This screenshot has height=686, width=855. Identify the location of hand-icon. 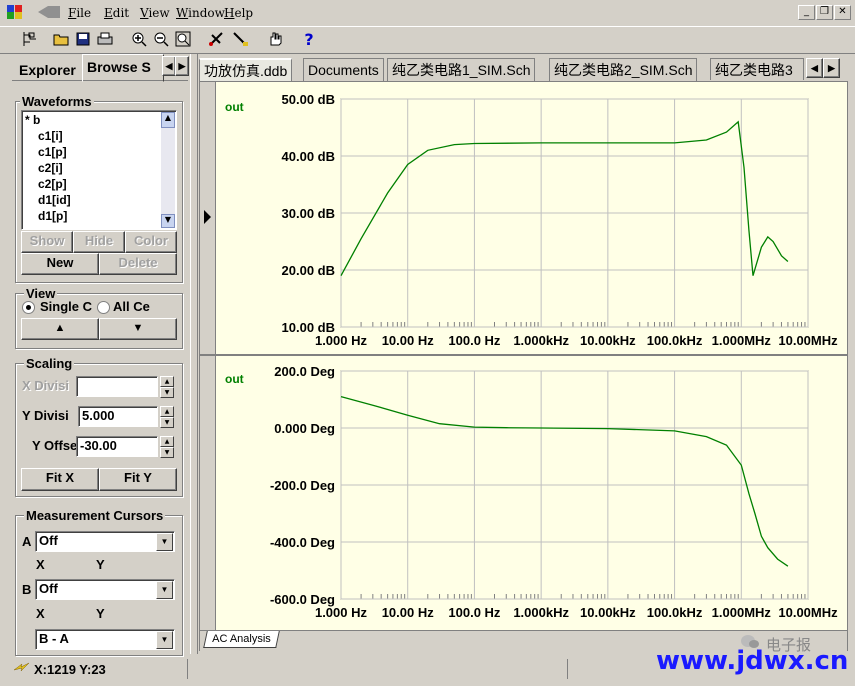
(275, 39).